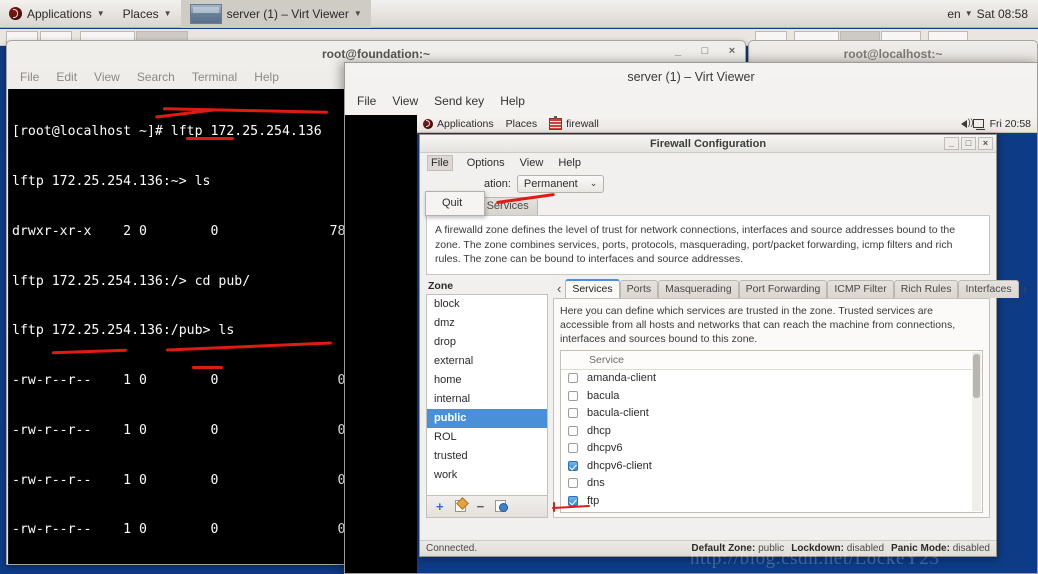 Image resolution: width=1038 pixels, height=574 pixels. What do you see at coordinates (573, 465) in the screenshot?
I see `service-checkbox-dhcpv6-client` at bounding box center [573, 465].